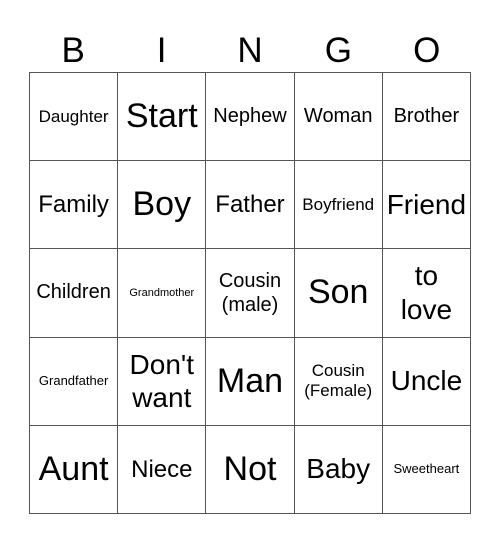 Image resolution: width=500 pixels, height=544 pixels. What do you see at coordinates (74, 293) in the screenshot?
I see `bingo-cell: Children` at bounding box center [74, 293].